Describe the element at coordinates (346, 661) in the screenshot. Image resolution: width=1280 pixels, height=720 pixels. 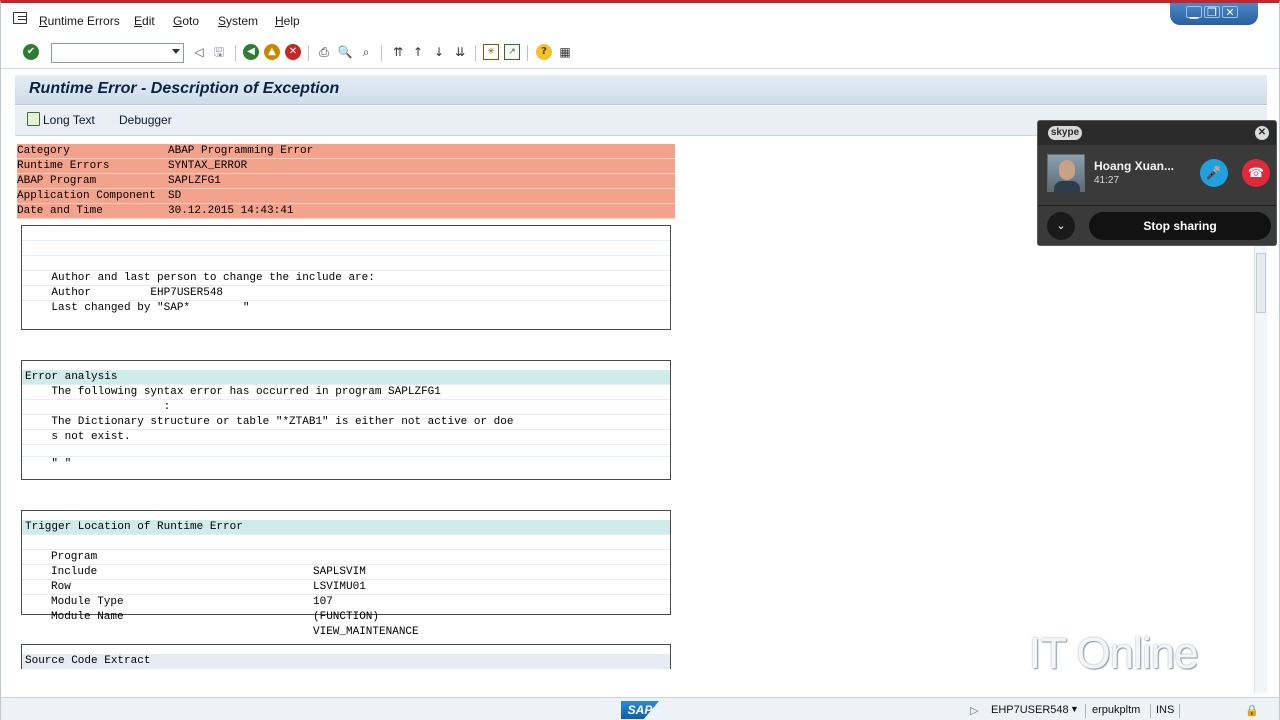
I see `section-title: Source Code Extract` at that location.